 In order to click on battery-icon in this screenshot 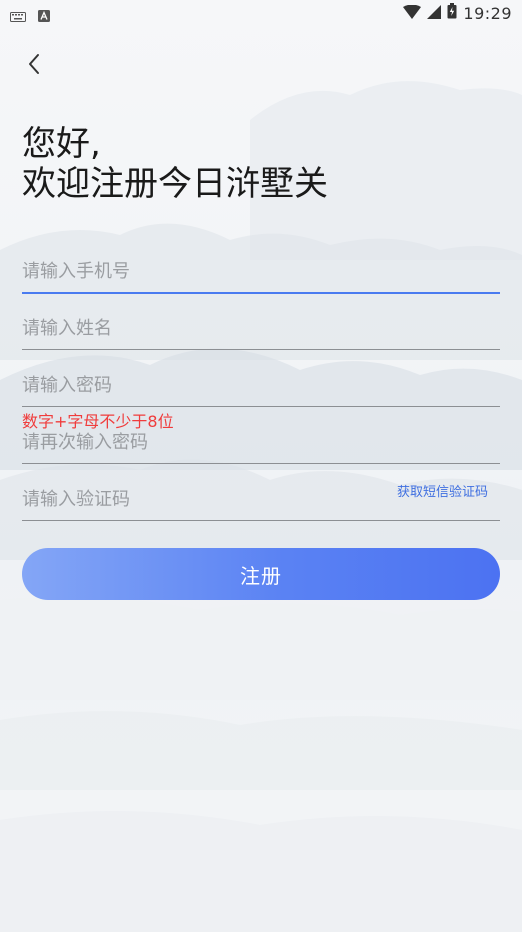, I will do `click(452, 13)`.